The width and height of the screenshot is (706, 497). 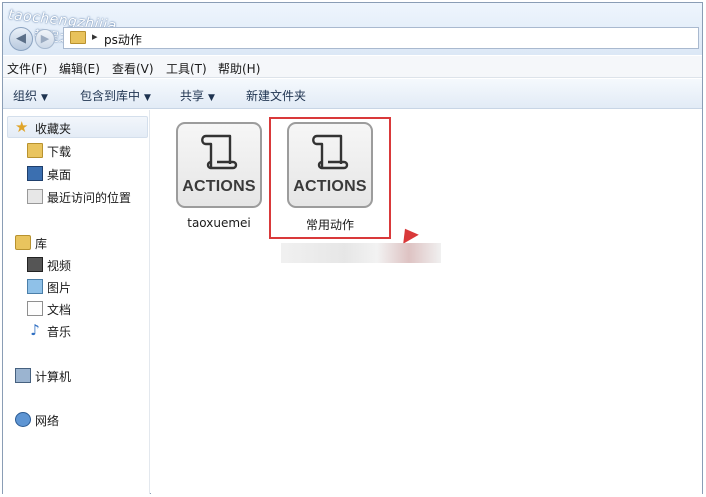 What do you see at coordinates (110, 96) in the screenshot?
I see `include-in-library-label: 包含到库中` at bounding box center [110, 96].